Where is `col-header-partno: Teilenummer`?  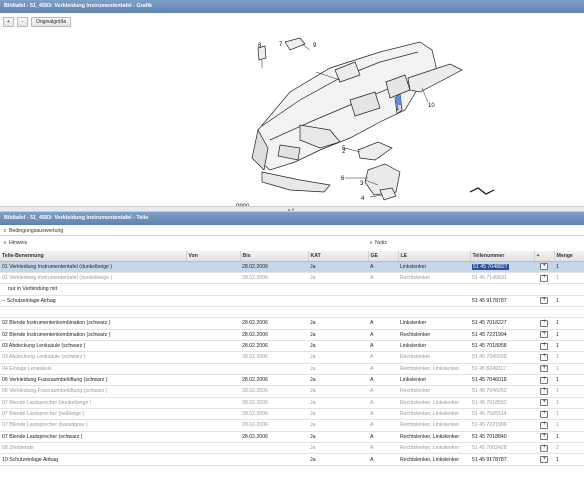 col-header-partno: Teilenummer is located at coordinates (502, 256).